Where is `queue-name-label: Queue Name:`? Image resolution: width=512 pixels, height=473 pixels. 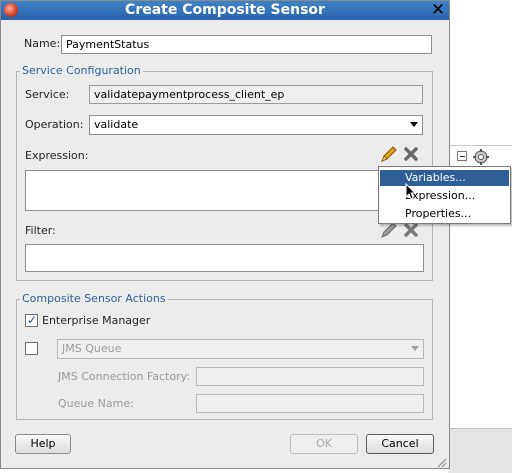 queue-name-label: Queue Name: is located at coordinates (96, 403).